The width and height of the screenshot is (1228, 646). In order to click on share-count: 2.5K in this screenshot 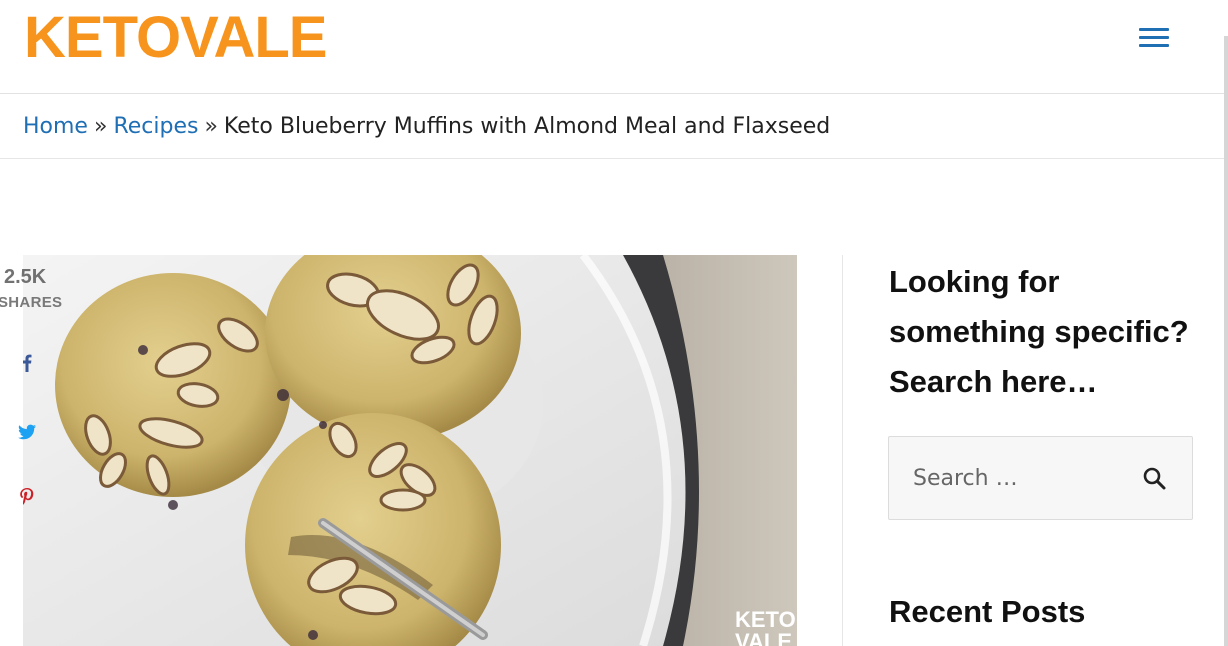, I will do `click(25, 277)`.